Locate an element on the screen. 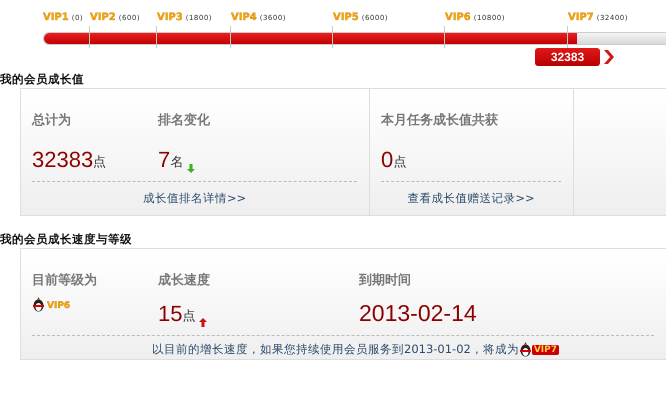 Image resolution: width=666 pixels, height=411 pixels. level-label: VIP5 is located at coordinates (346, 17).